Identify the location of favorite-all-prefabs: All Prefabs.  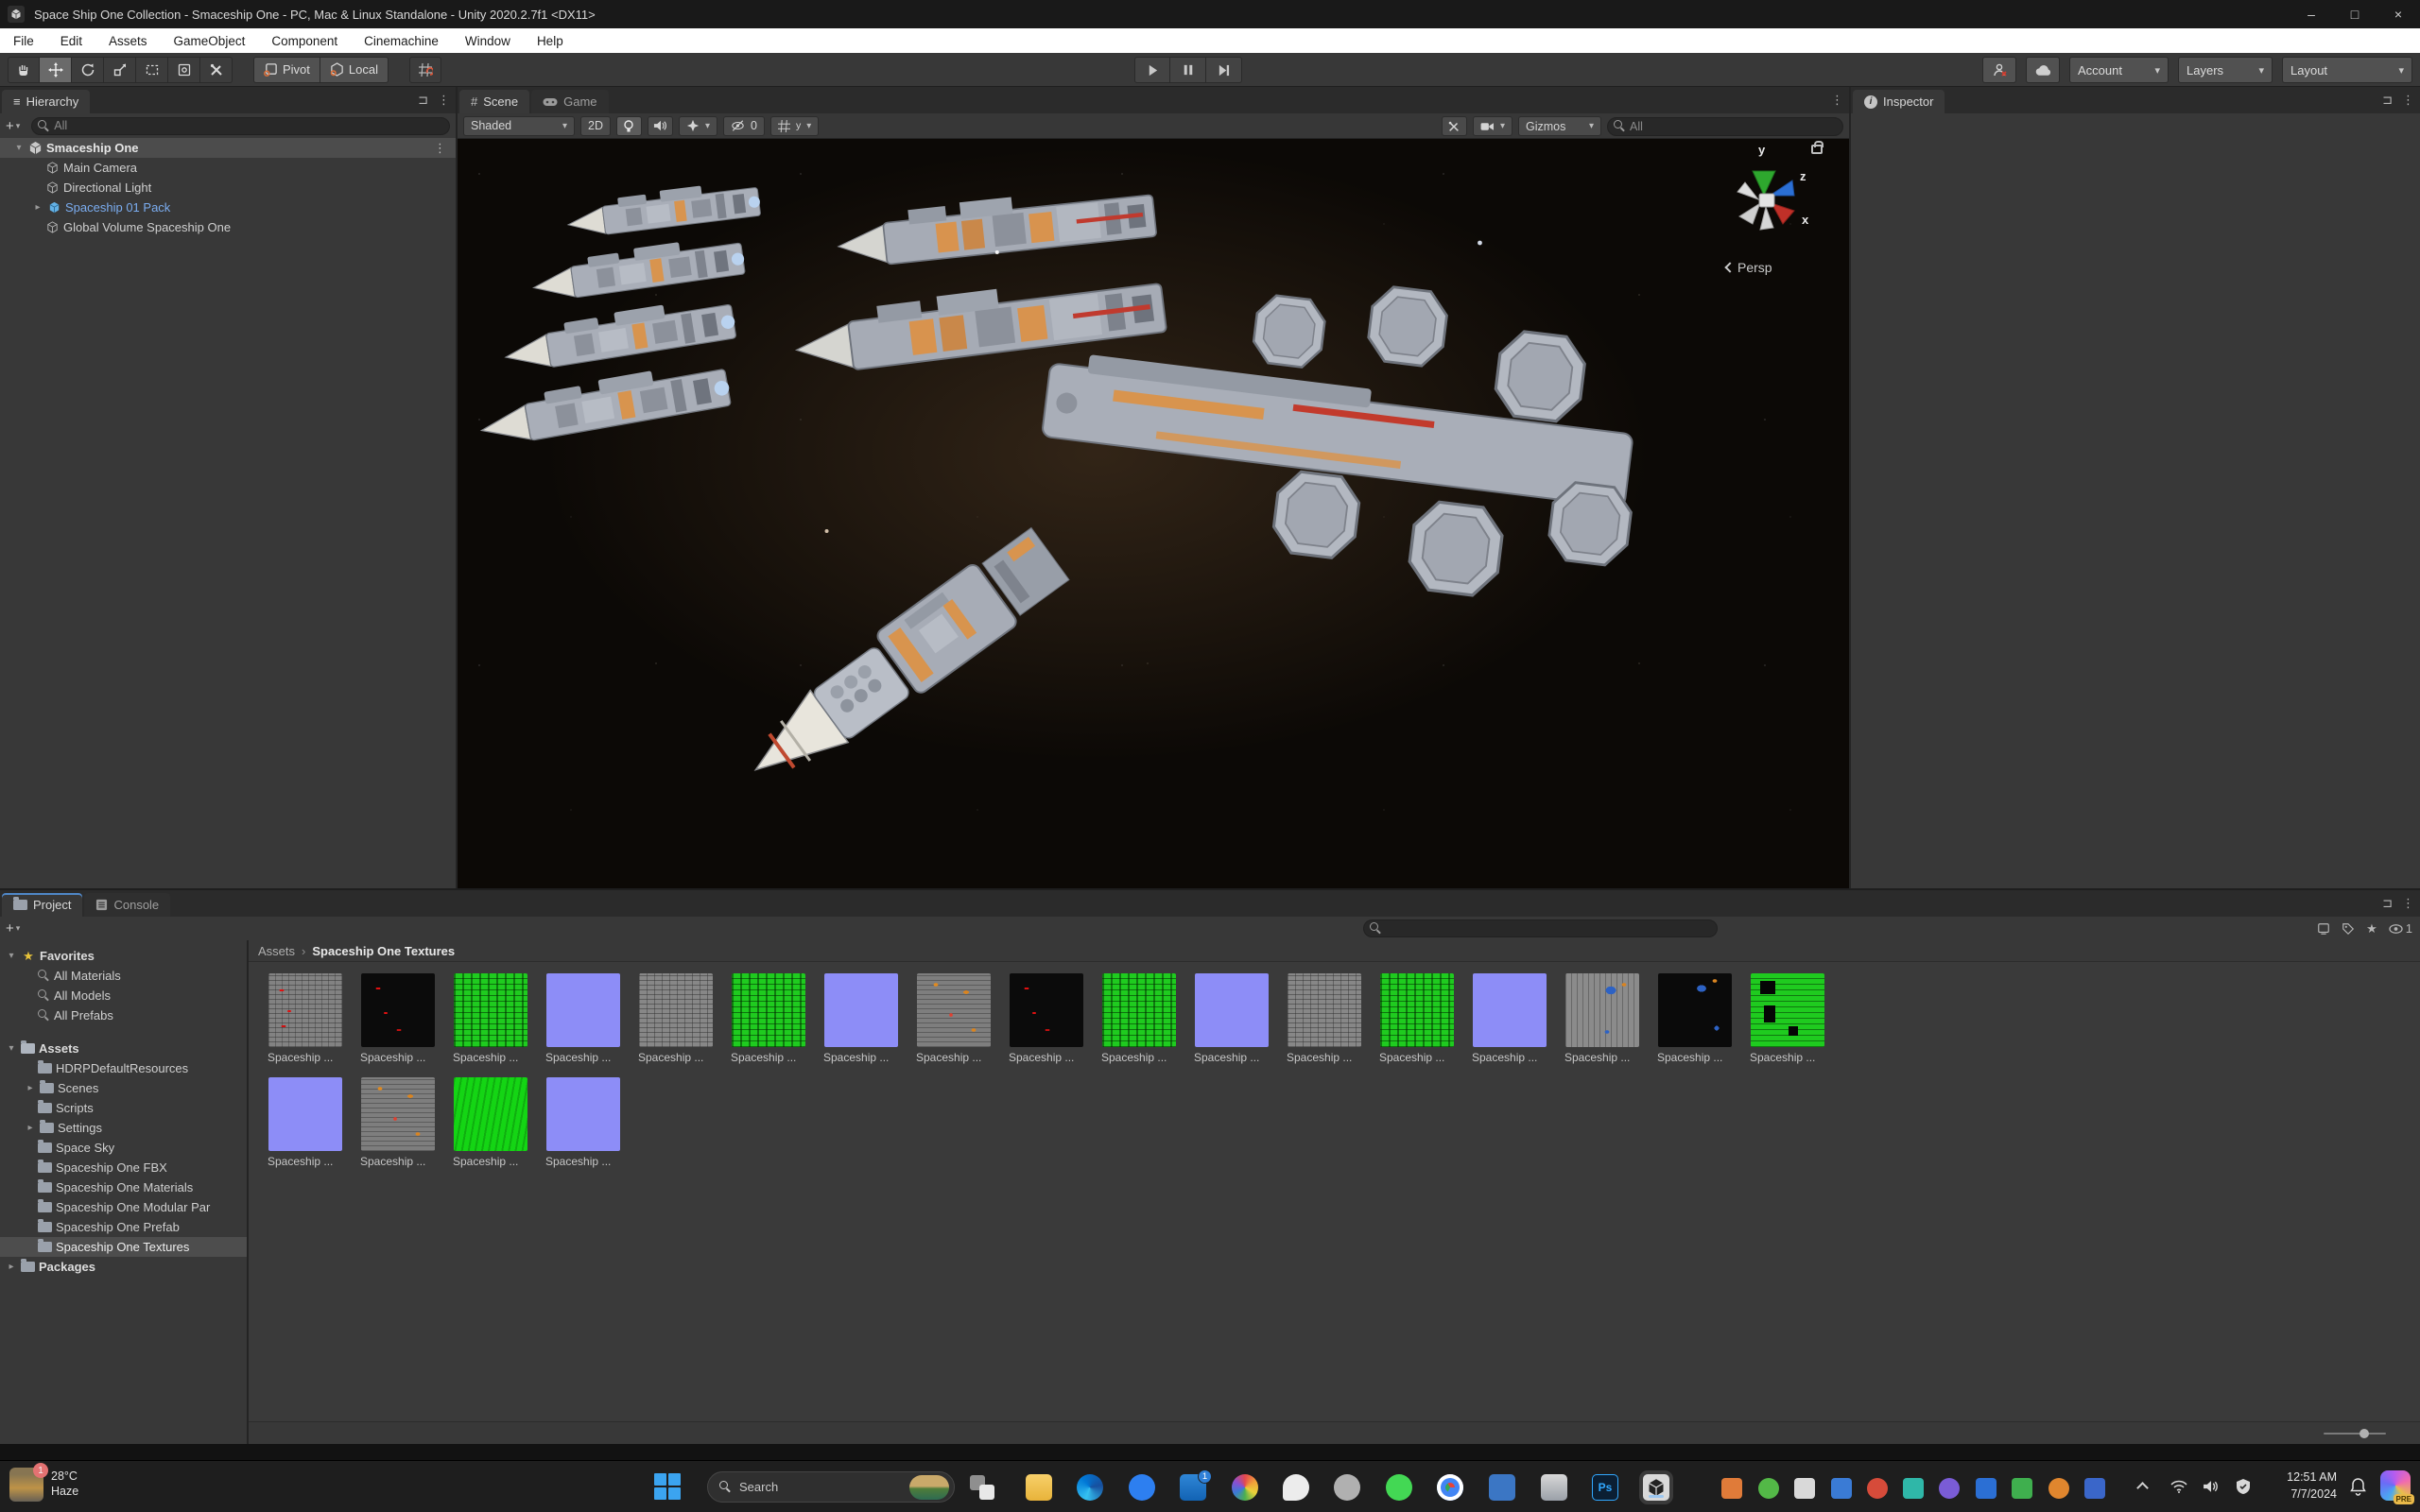
(123, 1015).